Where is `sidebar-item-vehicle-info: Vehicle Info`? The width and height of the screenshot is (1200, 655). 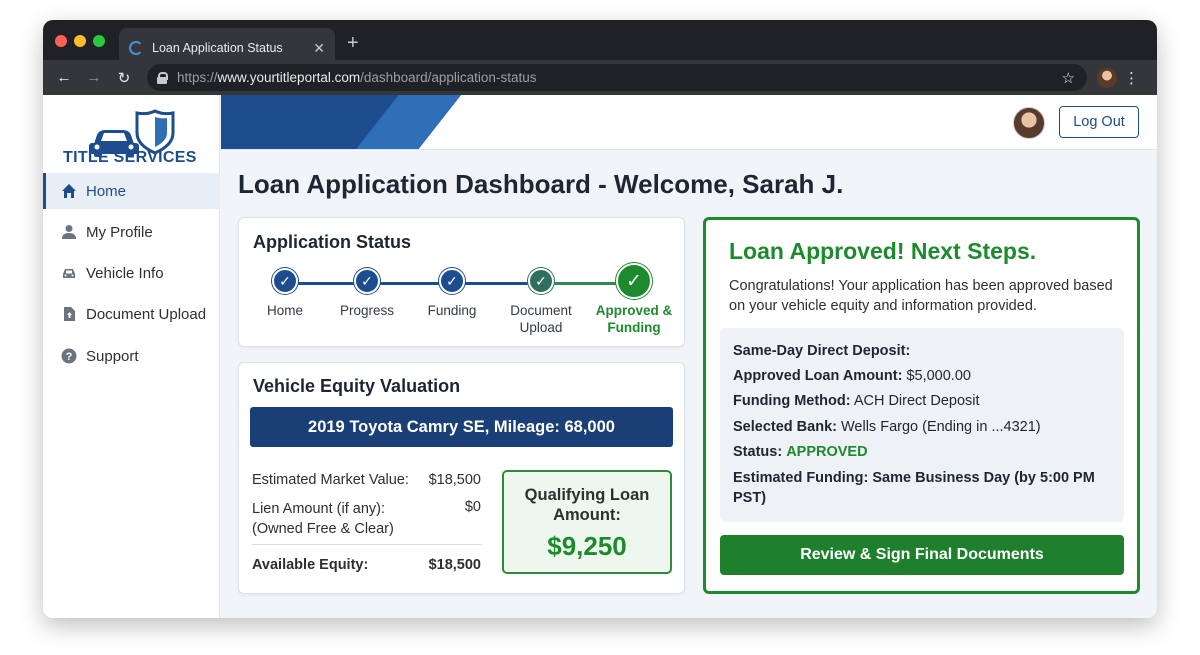
sidebar-item-vehicle-info: Vehicle Info is located at coordinates (131, 273).